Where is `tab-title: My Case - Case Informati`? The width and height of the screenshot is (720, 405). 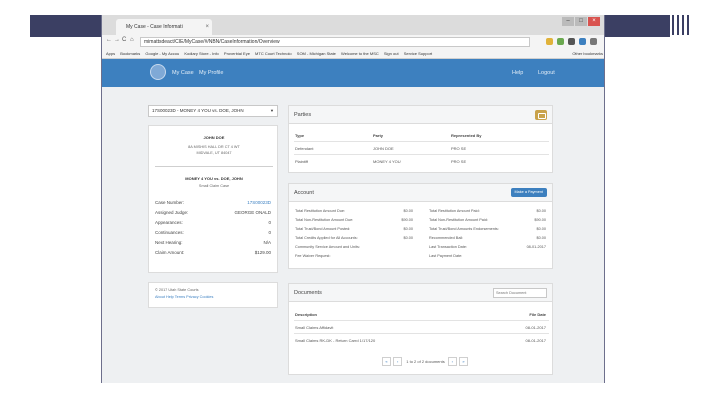 tab-title: My Case - Case Informati is located at coordinates (154, 27).